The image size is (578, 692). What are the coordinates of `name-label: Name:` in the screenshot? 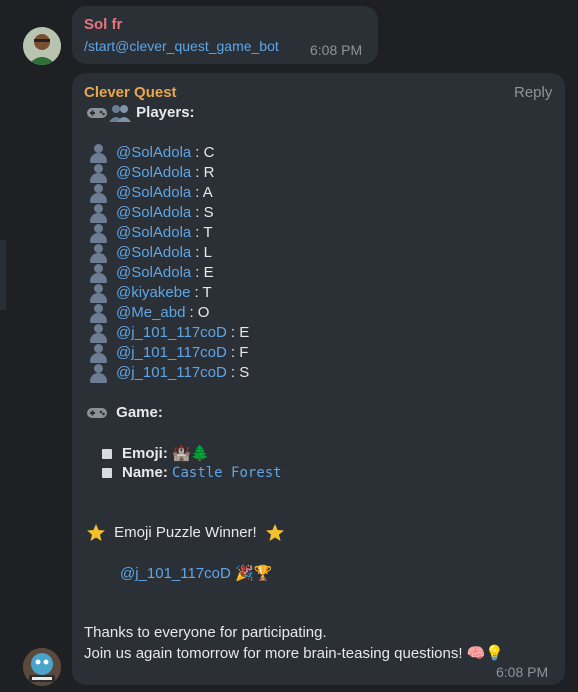 It's located at (145, 472).